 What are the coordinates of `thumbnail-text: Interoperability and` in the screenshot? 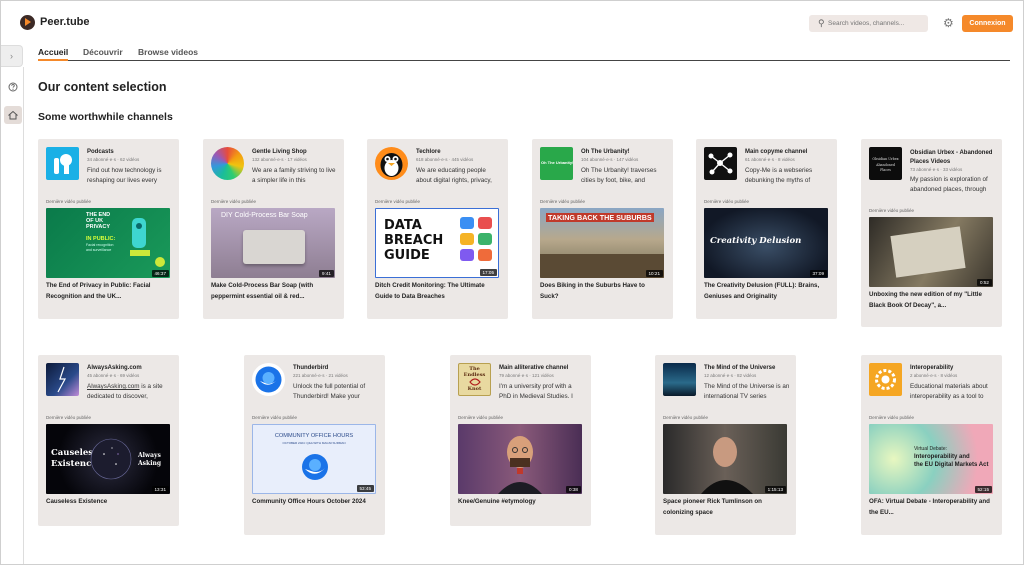 It's located at (942, 457).